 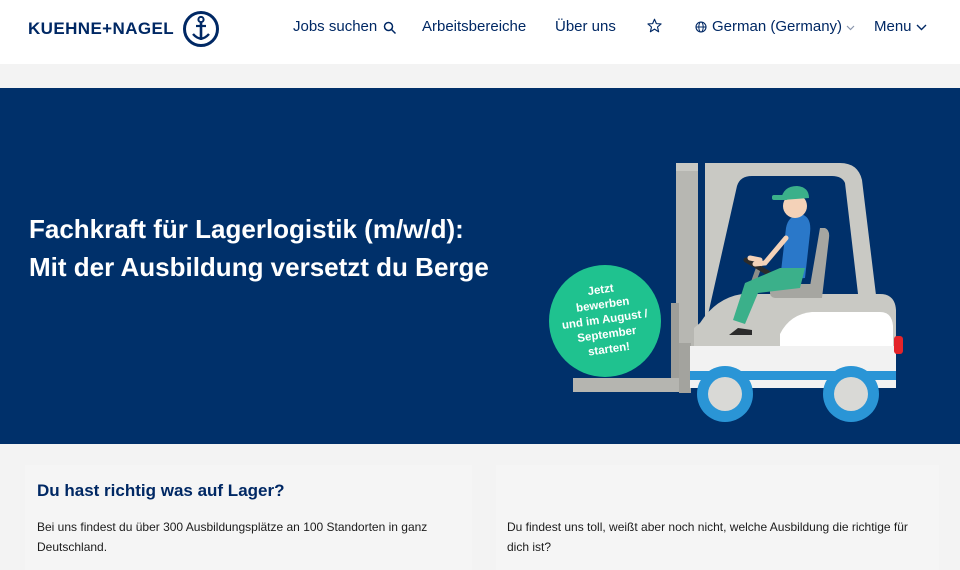 What do you see at coordinates (529, 547) in the screenshot?
I see `card-text-line-2: dich ist?` at bounding box center [529, 547].